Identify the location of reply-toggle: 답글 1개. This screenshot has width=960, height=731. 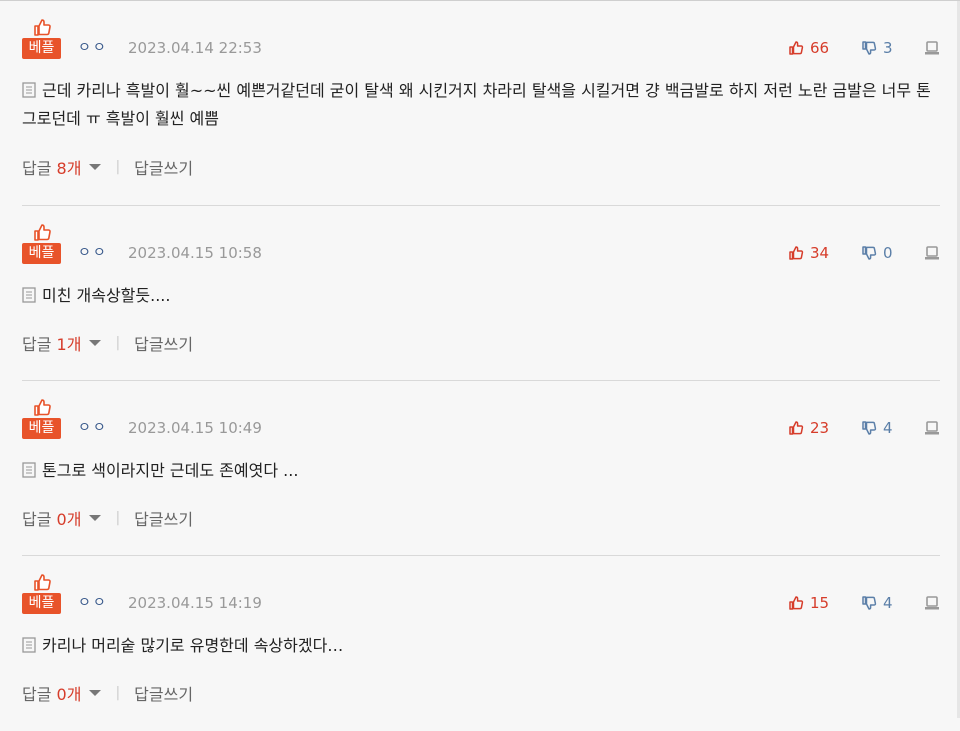
(62, 343).